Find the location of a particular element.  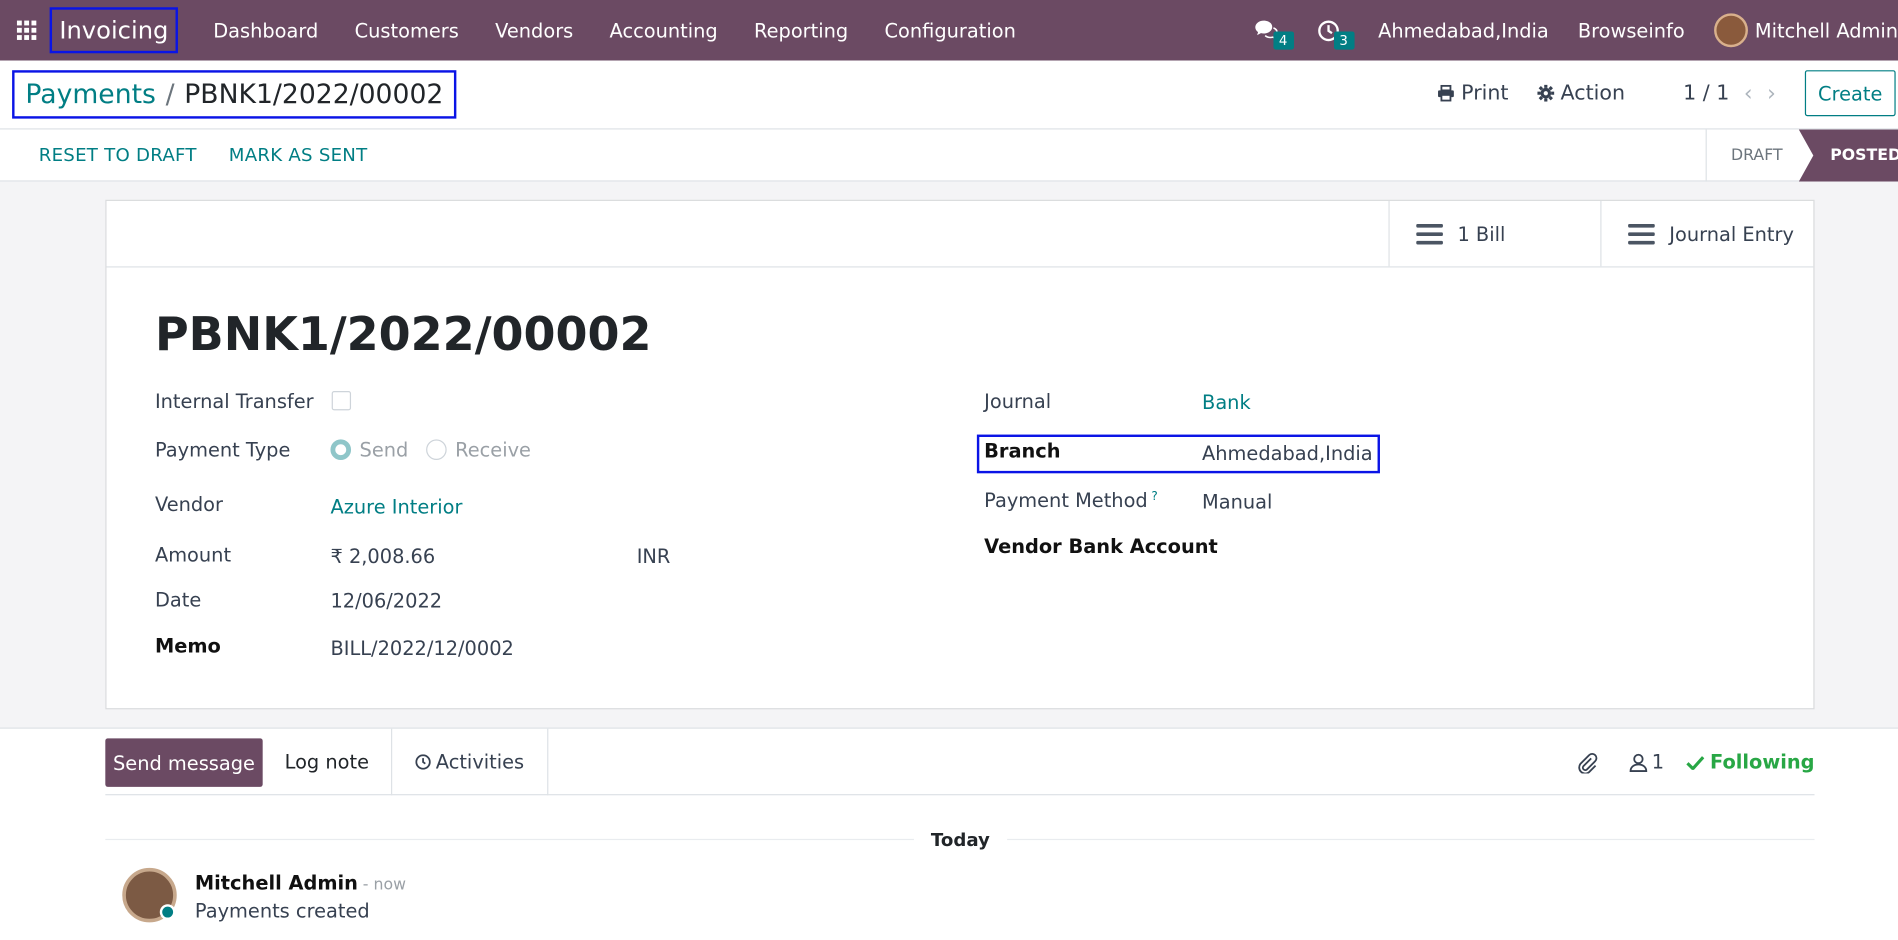

journal-entry-smart-button: Journal Entry is located at coordinates (1706, 233).